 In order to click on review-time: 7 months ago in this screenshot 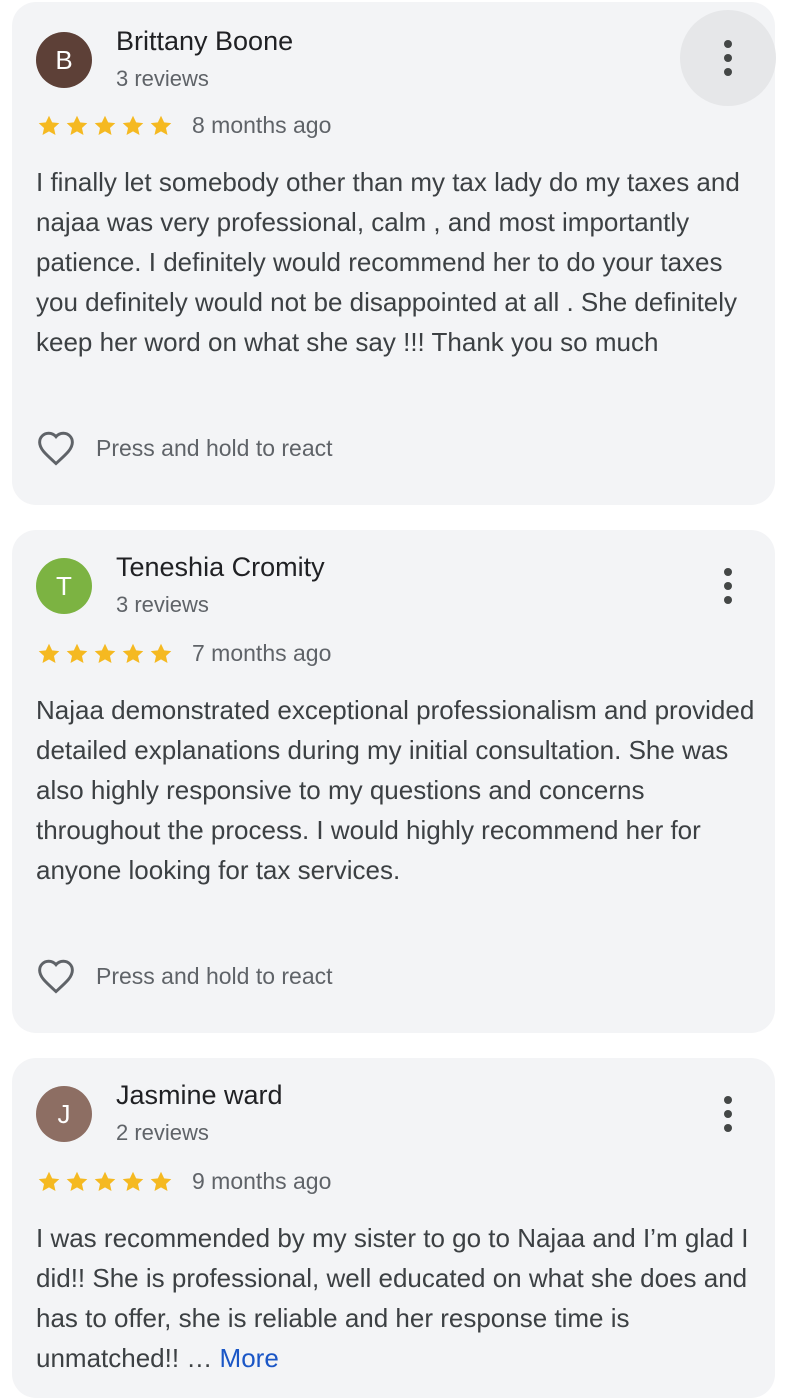, I will do `click(262, 653)`.